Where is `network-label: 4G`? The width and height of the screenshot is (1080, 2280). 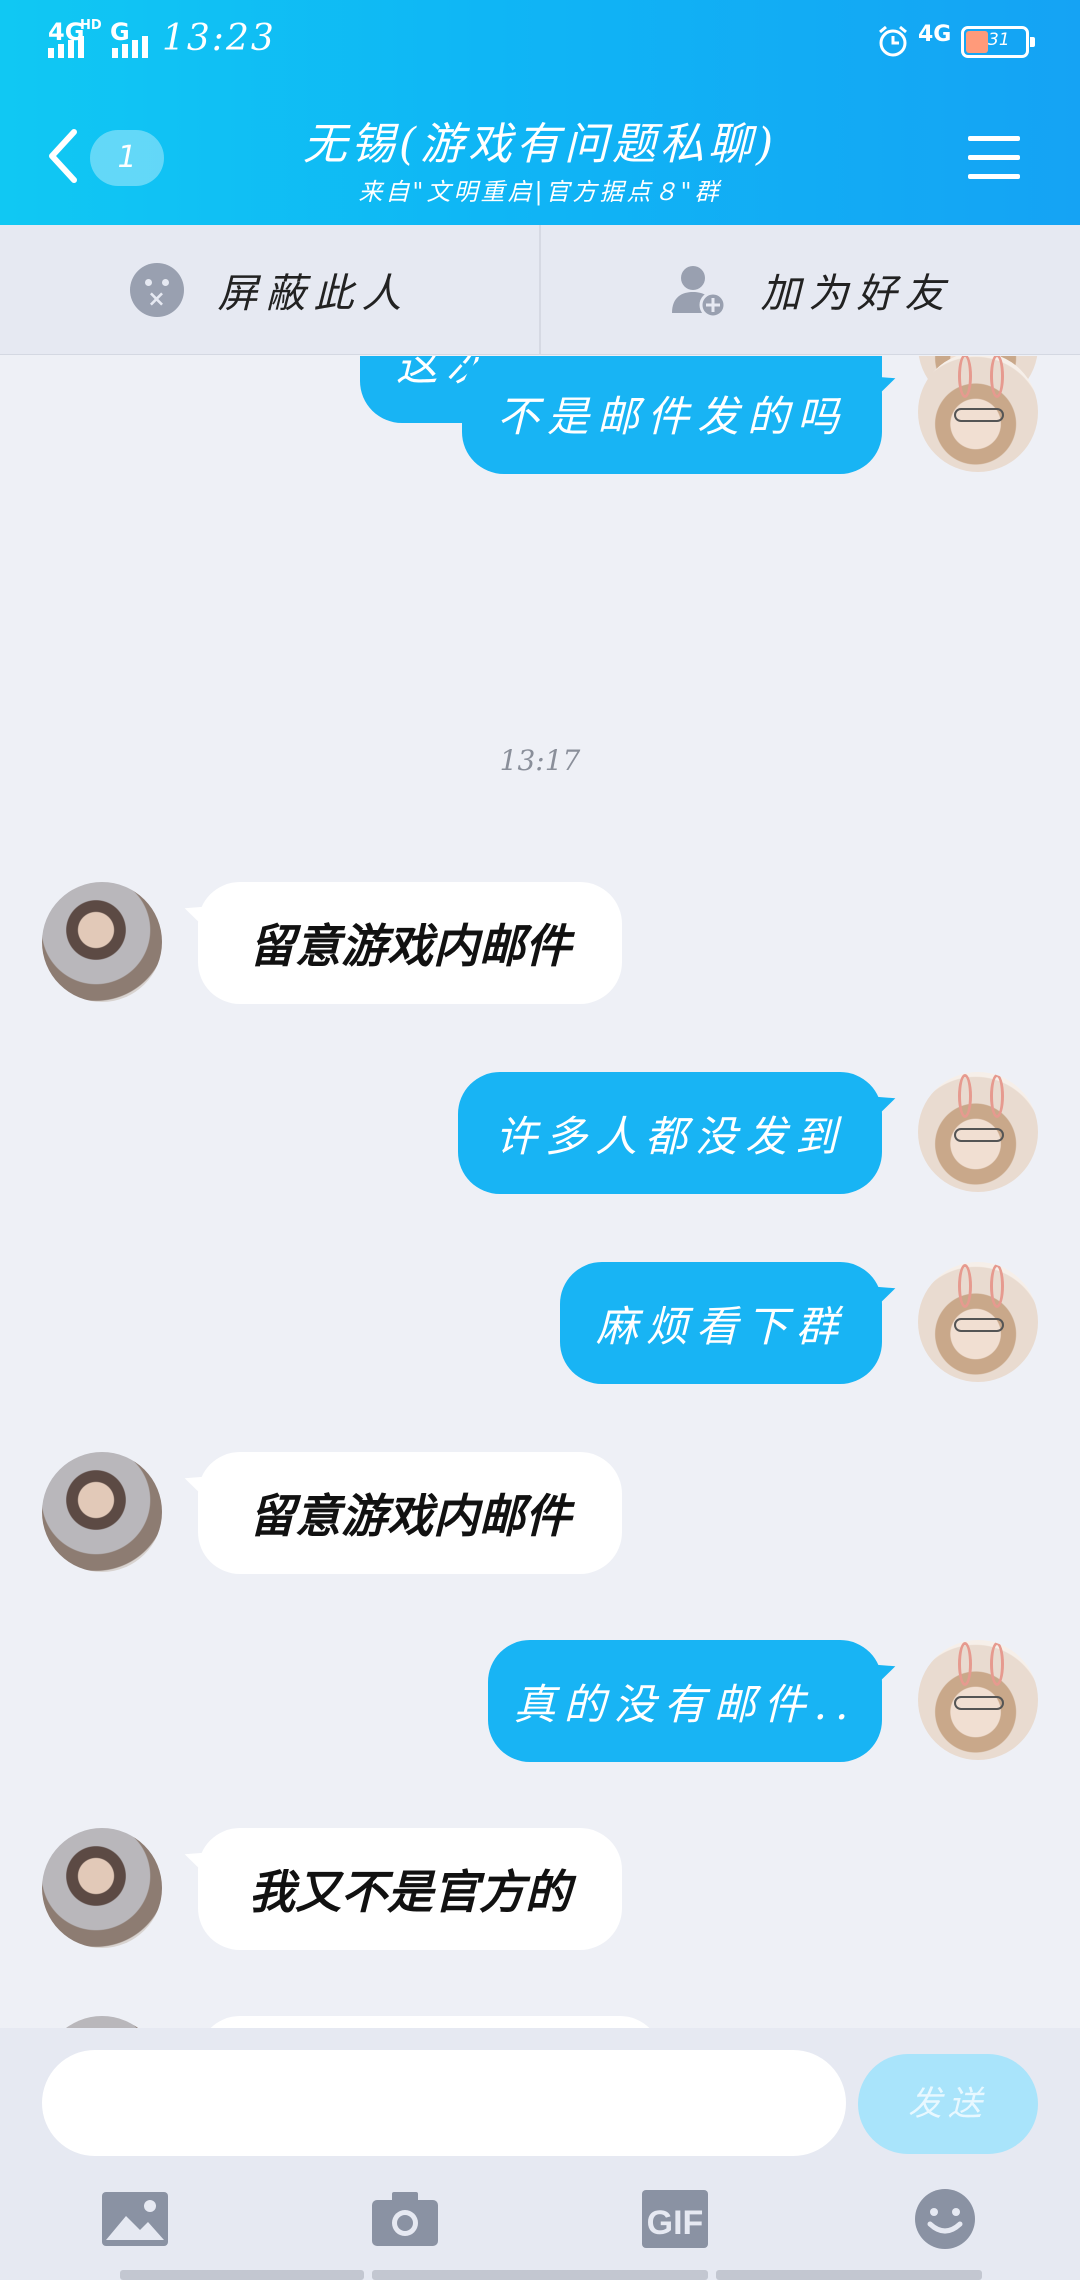
network-label: 4G is located at coordinates (935, 34).